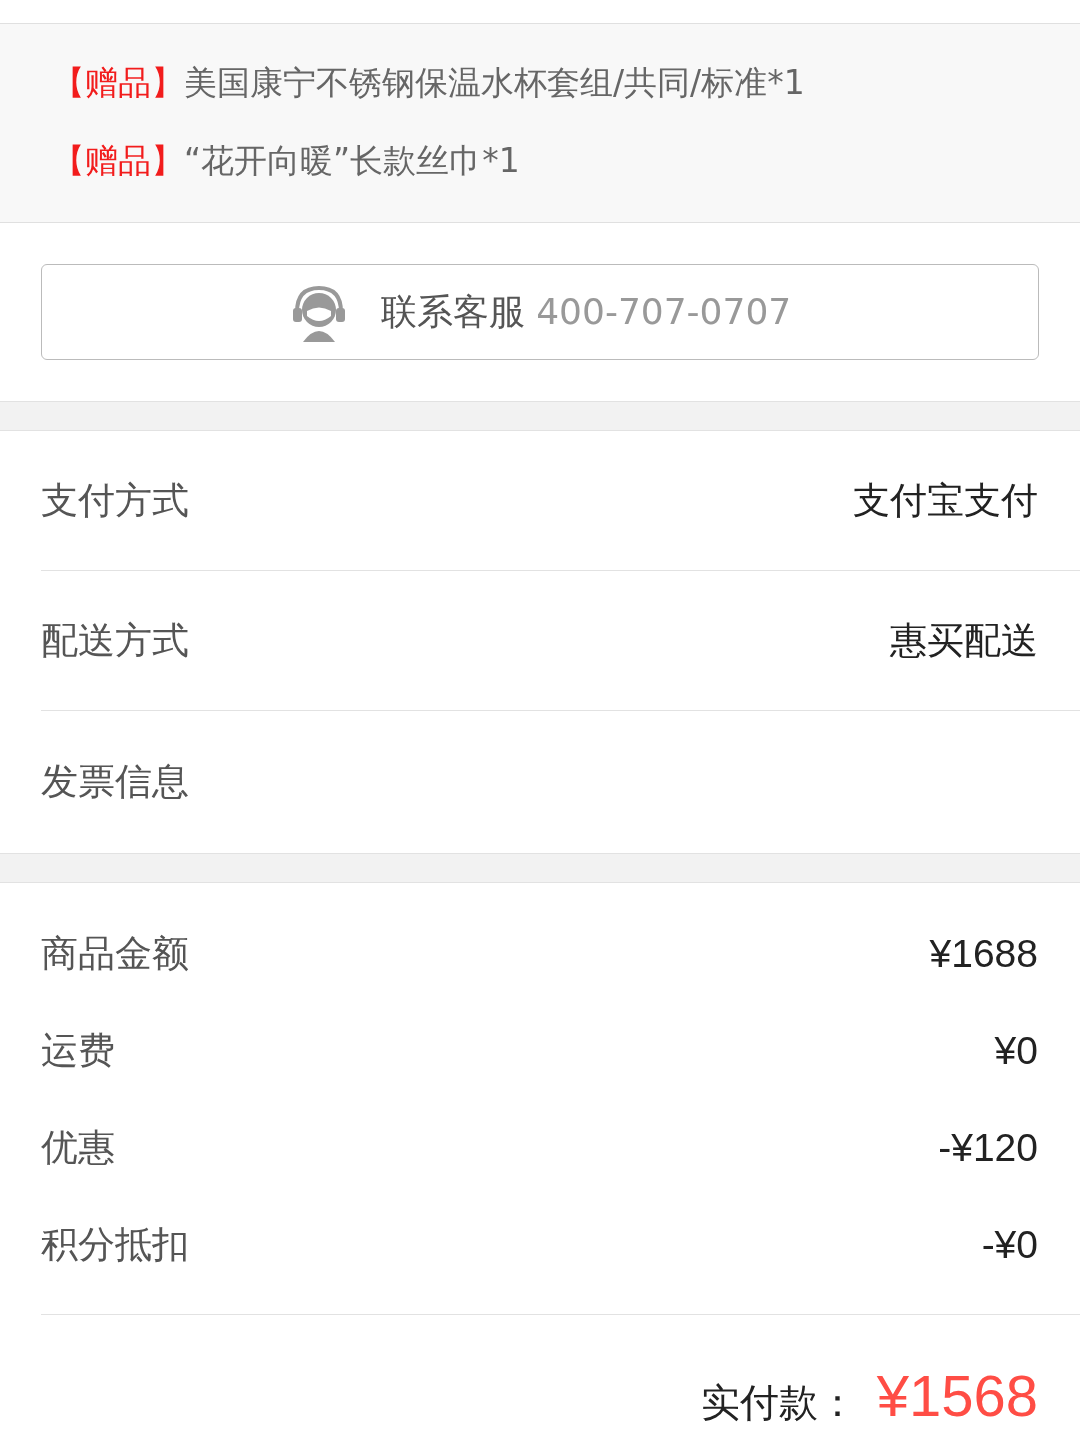 This screenshot has width=1080, height=1439. Describe the element at coordinates (115, 1244) in the screenshot. I see `summary-label: 积分抵扣` at that location.